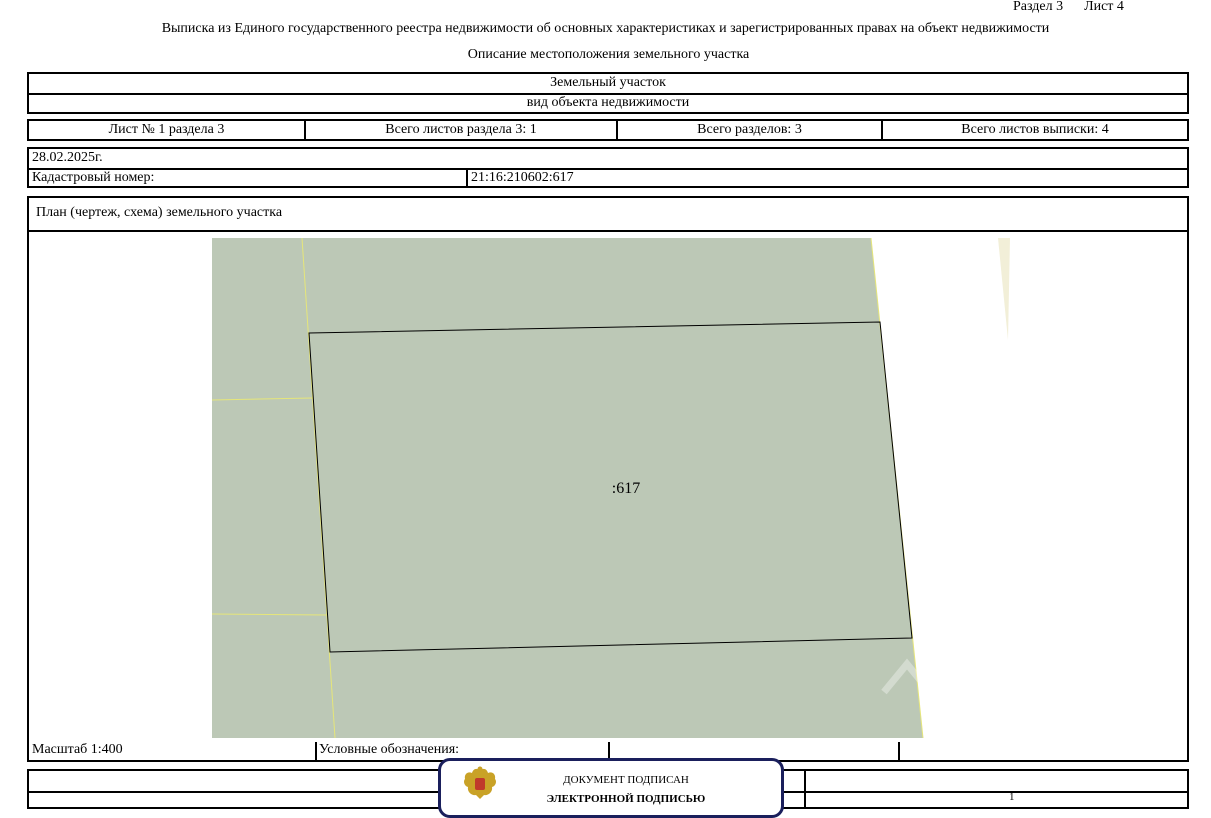 The image size is (1211, 818). What do you see at coordinates (626, 799) in the screenshot?
I see `stamp-line2: ЭЛЕКТРОННОЙ ПОДПИСЬЮ` at bounding box center [626, 799].